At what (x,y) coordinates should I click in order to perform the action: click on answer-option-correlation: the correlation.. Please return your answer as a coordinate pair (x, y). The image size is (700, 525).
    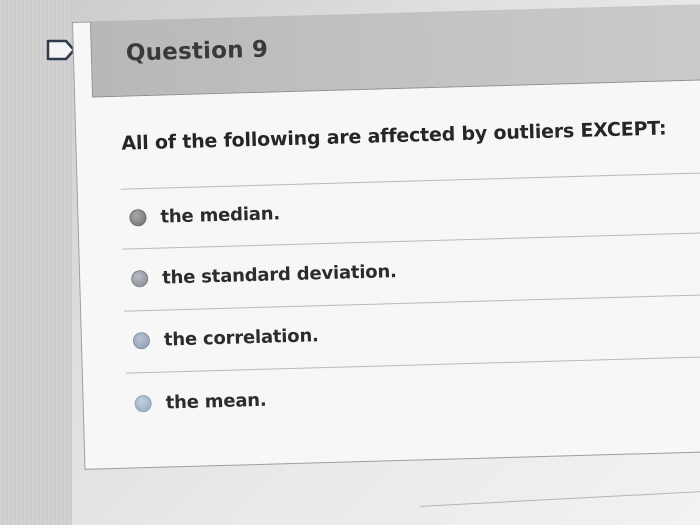
    Looking at the image, I should click on (225, 337).